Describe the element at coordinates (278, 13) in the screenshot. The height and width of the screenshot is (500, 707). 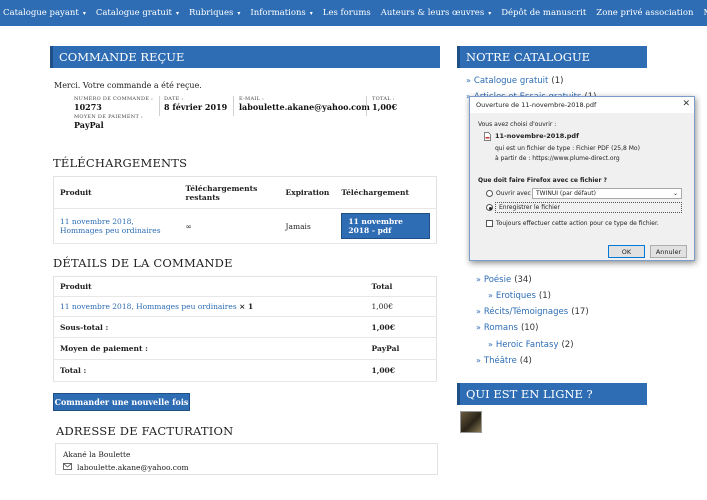
I see `nav-item-label: Informations` at that location.